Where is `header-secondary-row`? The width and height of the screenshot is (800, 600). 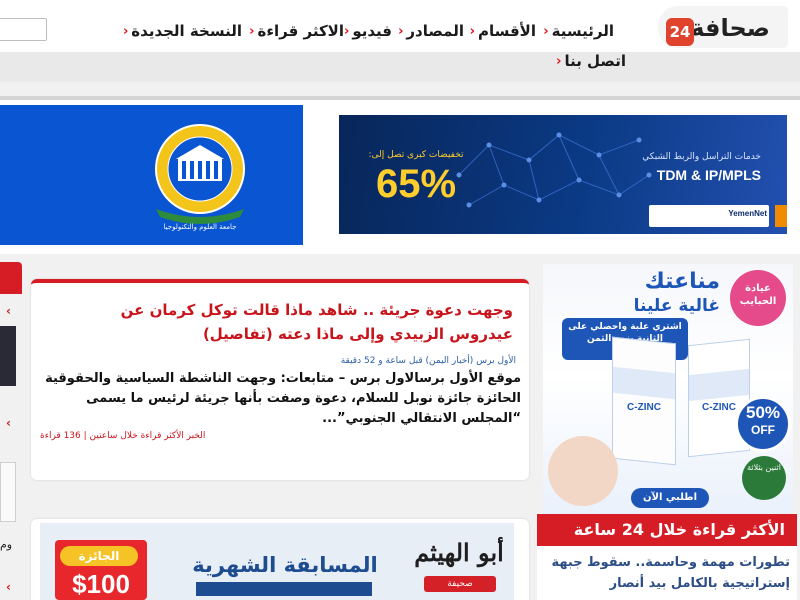
header-secondary-row is located at coordinates (400, 67).